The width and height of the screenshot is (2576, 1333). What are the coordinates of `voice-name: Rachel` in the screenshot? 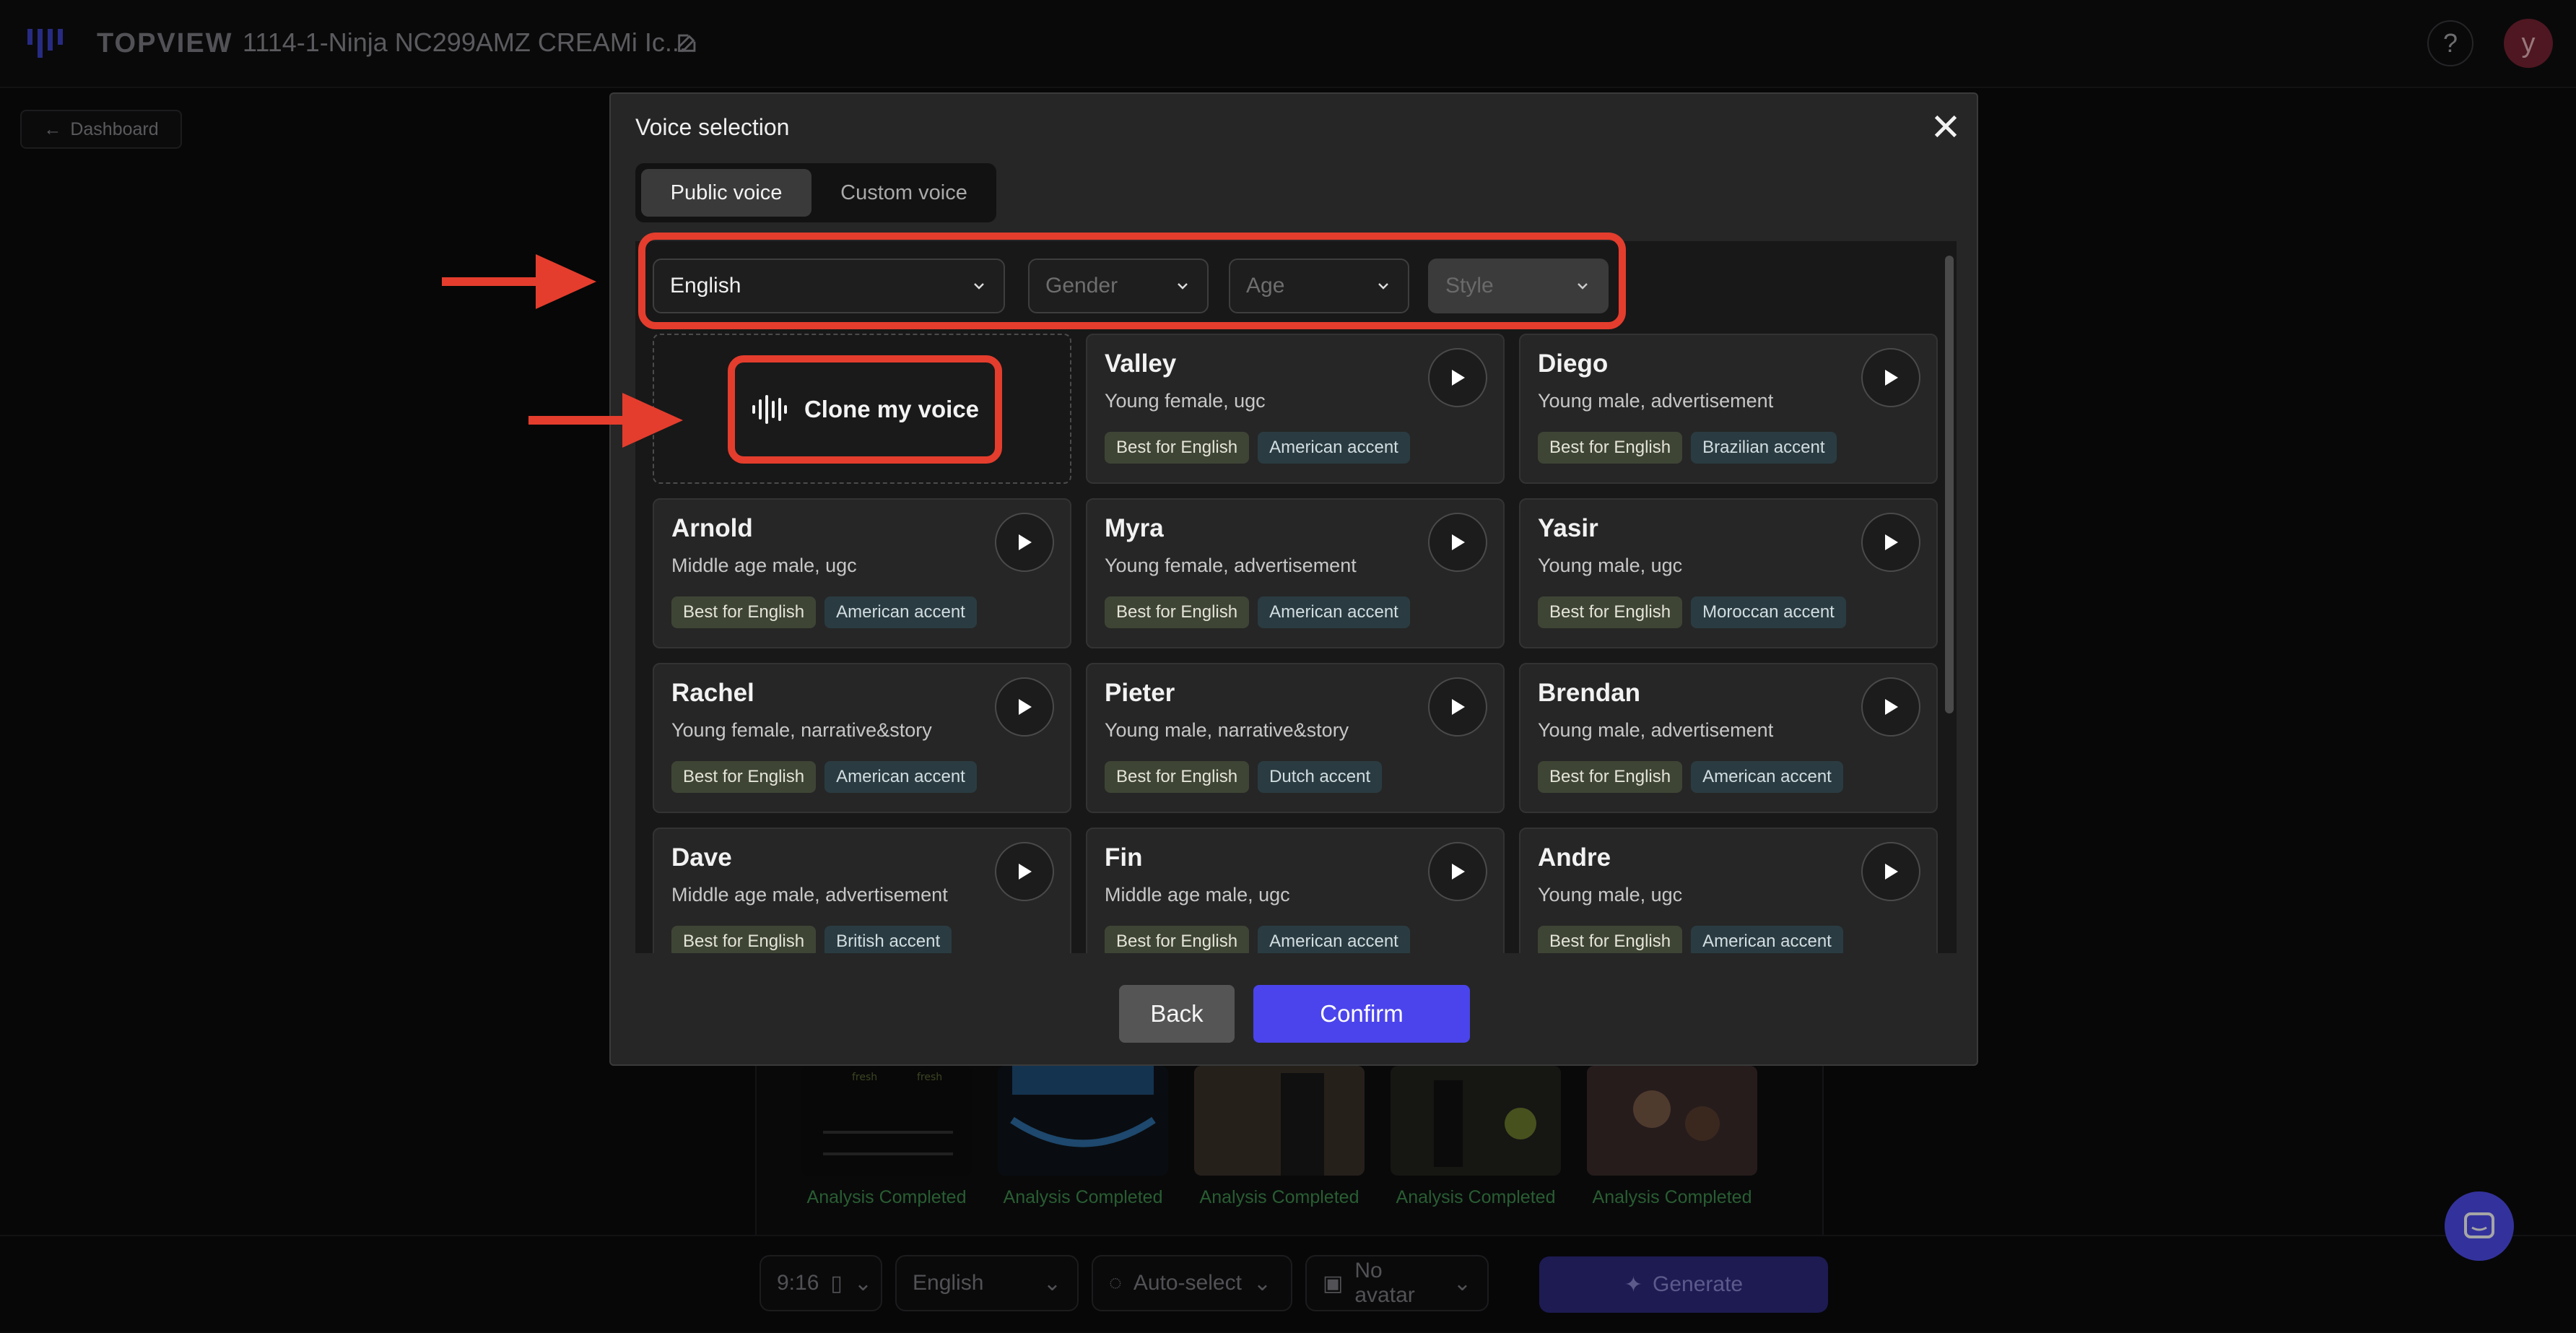 It's located at (712, 693).